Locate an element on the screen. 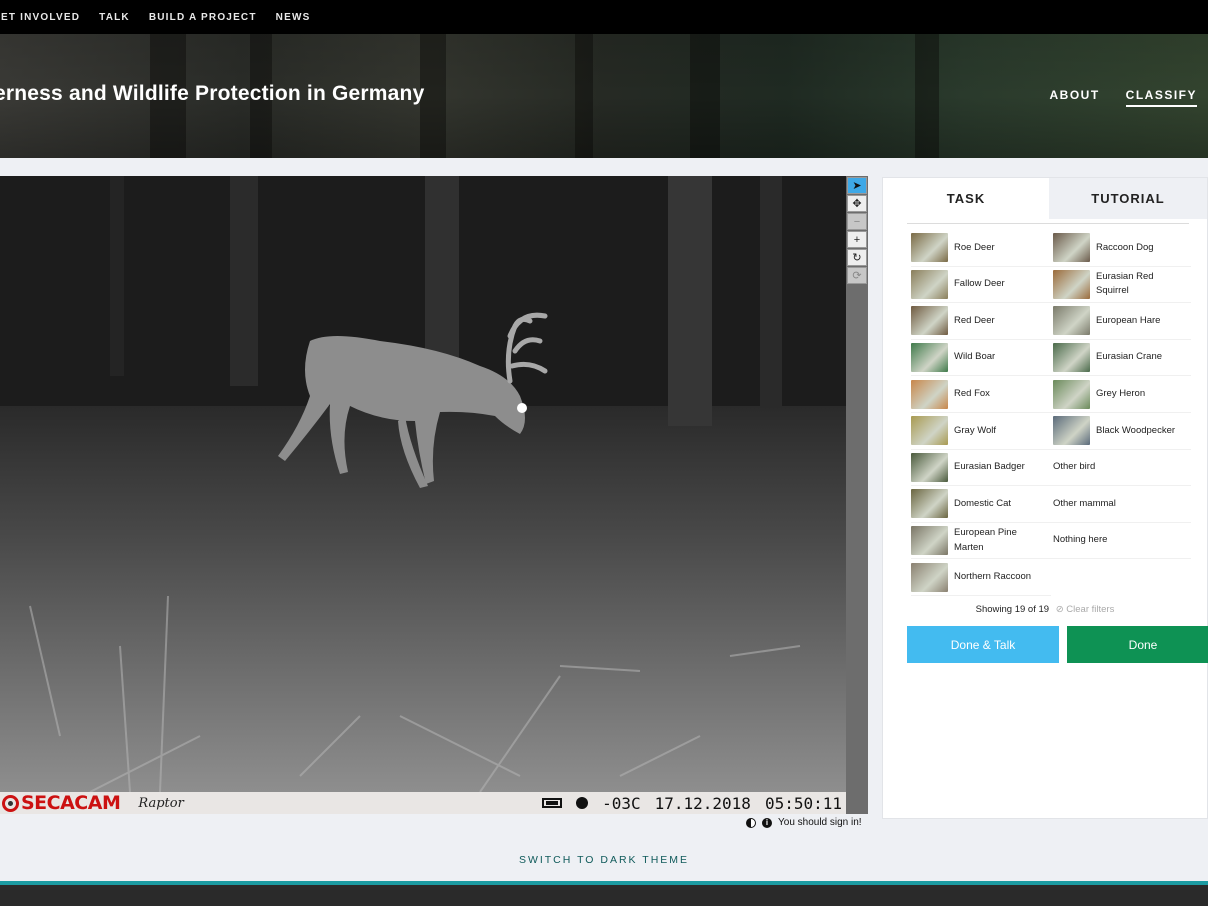 Image resolution: width=1208 pixels, height=906 pixels. species-choice: Other bird is located at coordinates (1121, 468).